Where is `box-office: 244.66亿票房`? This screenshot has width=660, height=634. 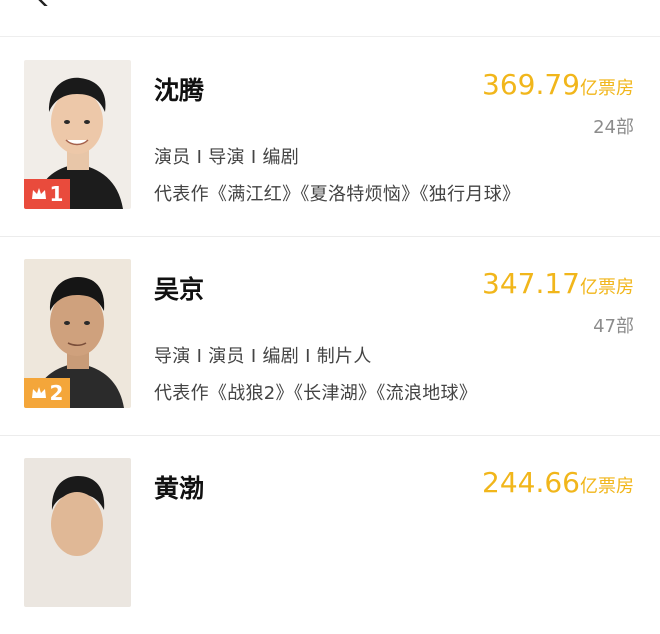
box-office: 244.66亿票房 is located at coordinates (558, 482).